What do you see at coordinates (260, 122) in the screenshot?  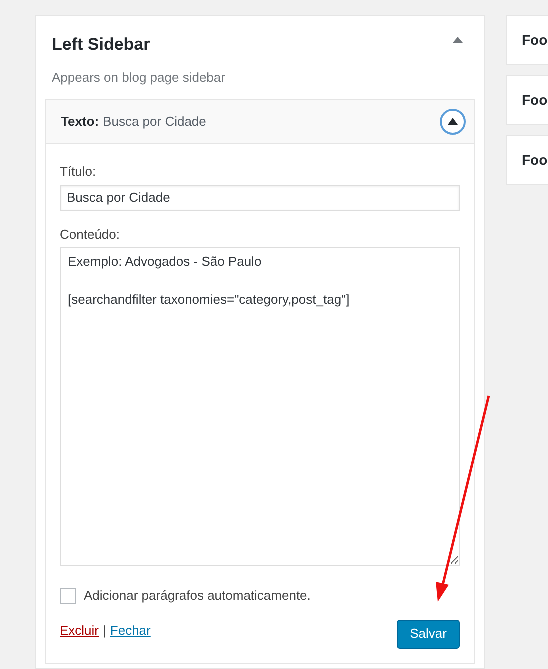 I see `widget-header: Texto: Busca por Cidade` at bounding box center [260, 122].